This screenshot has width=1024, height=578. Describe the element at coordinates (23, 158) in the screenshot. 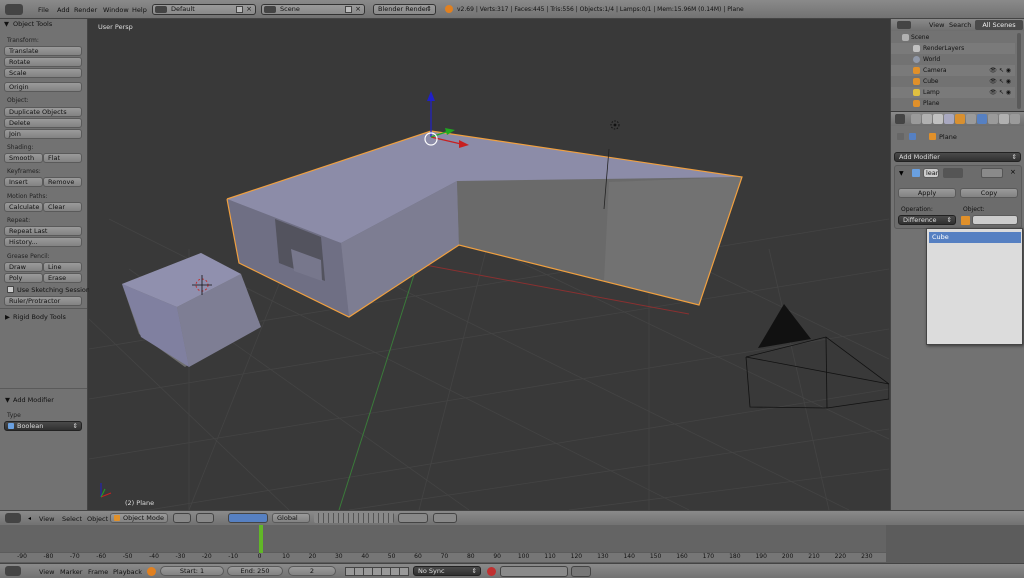

I see `smooth-button: Smooth` at that location.